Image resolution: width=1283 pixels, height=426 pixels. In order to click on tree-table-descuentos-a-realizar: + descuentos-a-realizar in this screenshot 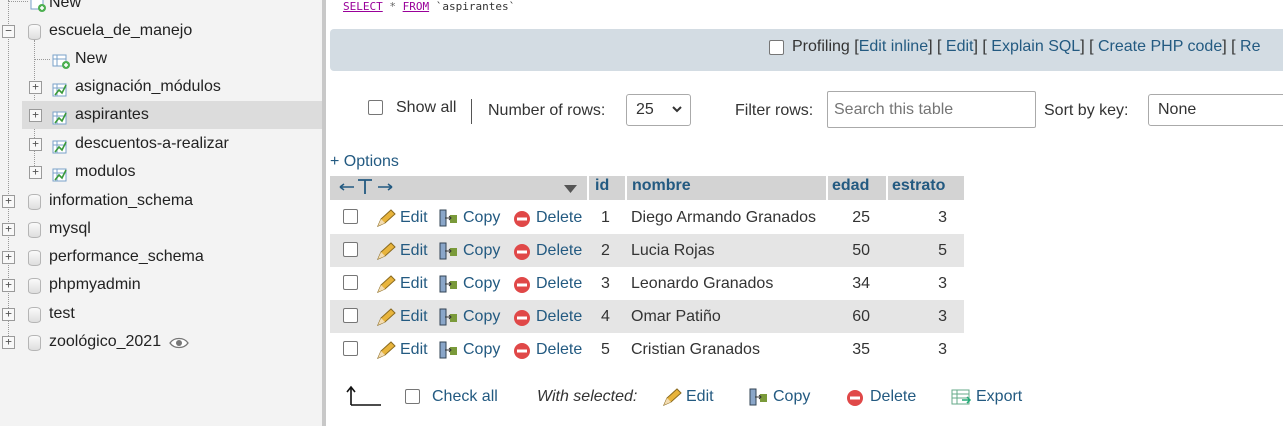, I will do `click(161, 144)`.